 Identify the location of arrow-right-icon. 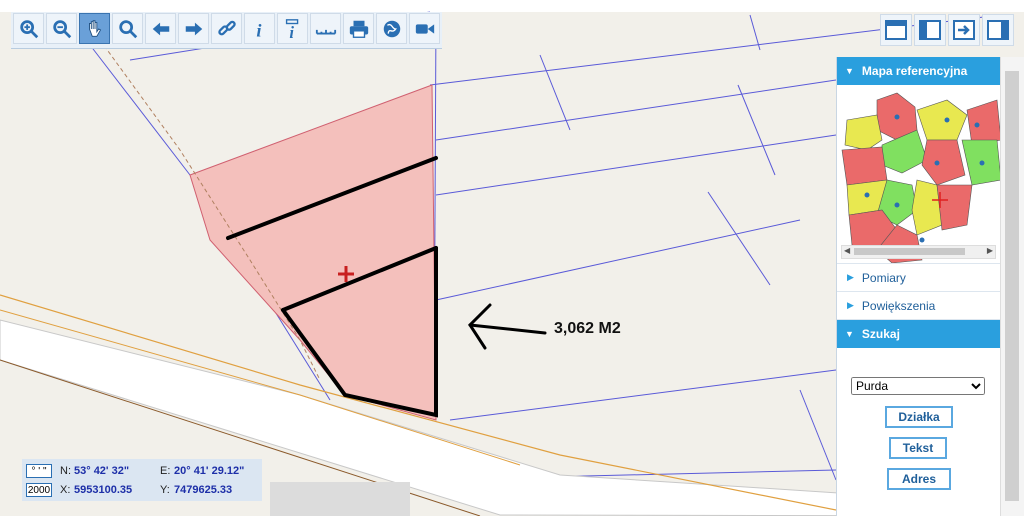
(193, 28).